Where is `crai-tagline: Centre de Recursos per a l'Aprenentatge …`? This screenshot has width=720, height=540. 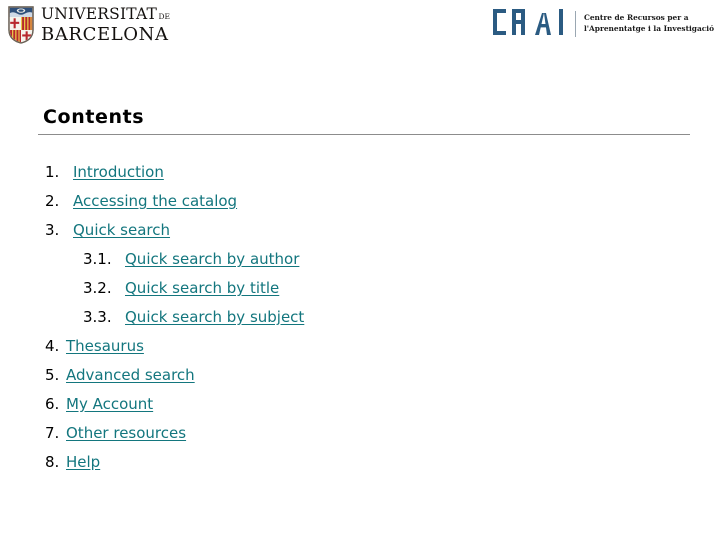 crai-tagline: Centre de Recursos per a l'Aprenentatge … is located at coordinates (649, 23).